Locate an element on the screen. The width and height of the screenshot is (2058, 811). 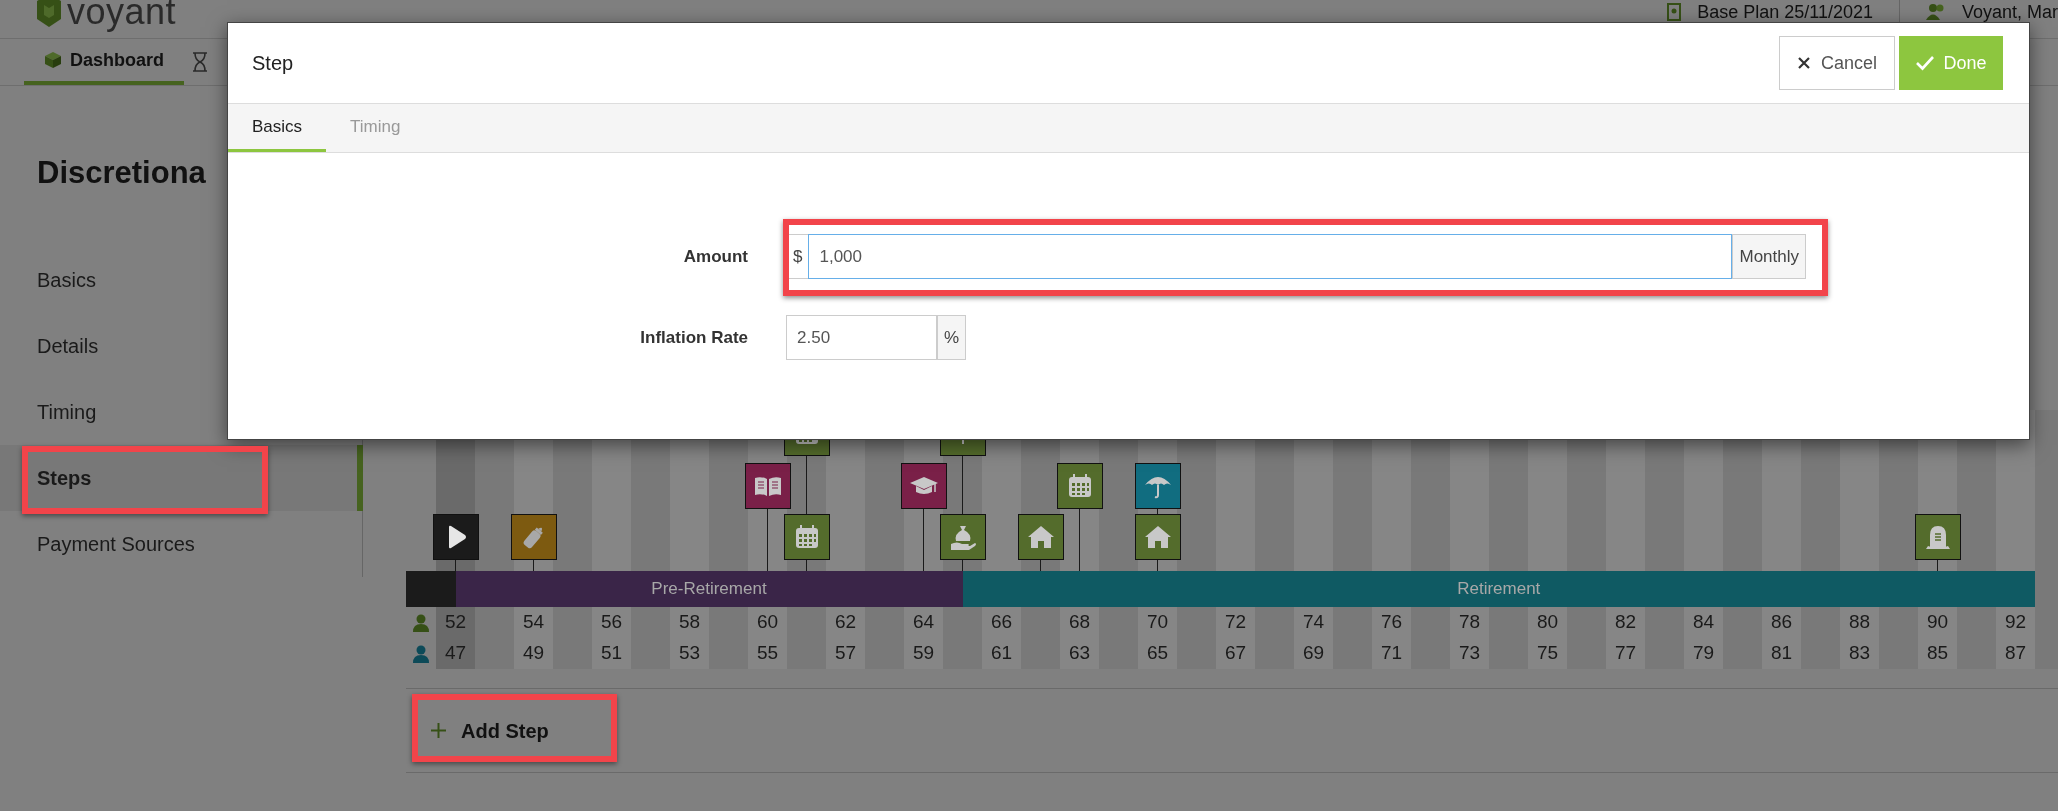
age-label: 79 is located at coordinates (1703, 653).